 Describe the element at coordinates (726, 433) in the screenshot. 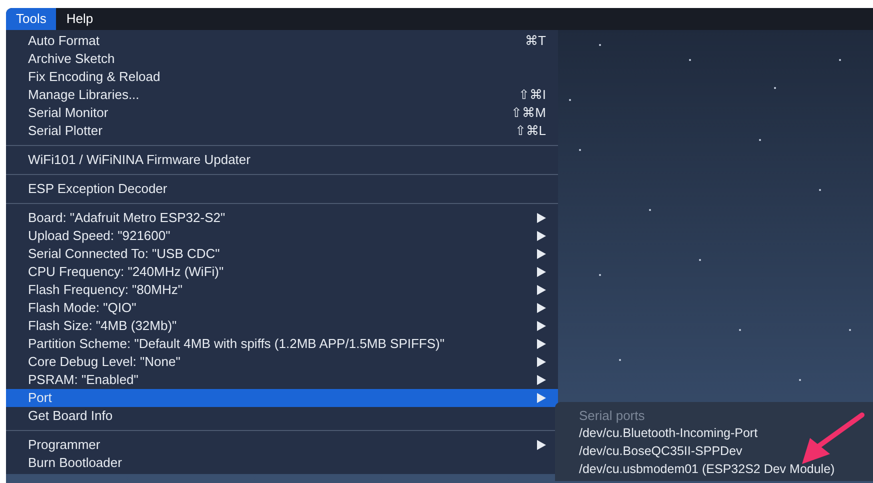

I see `serial-device-entry: /dev/cu.Bluetooth-Incoming-Port` at that location.